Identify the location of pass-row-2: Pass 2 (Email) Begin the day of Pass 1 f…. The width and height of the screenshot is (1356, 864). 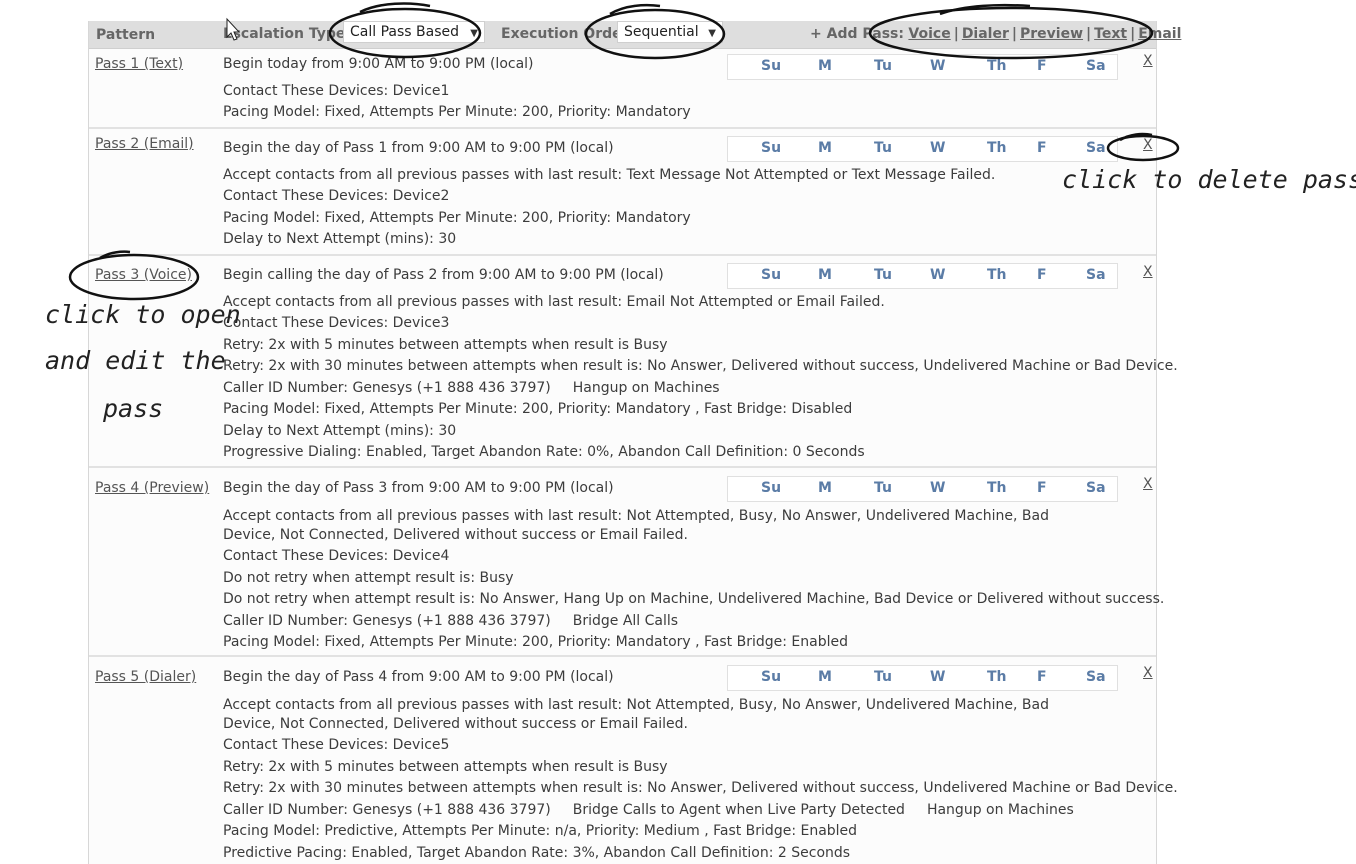
(622, 192).